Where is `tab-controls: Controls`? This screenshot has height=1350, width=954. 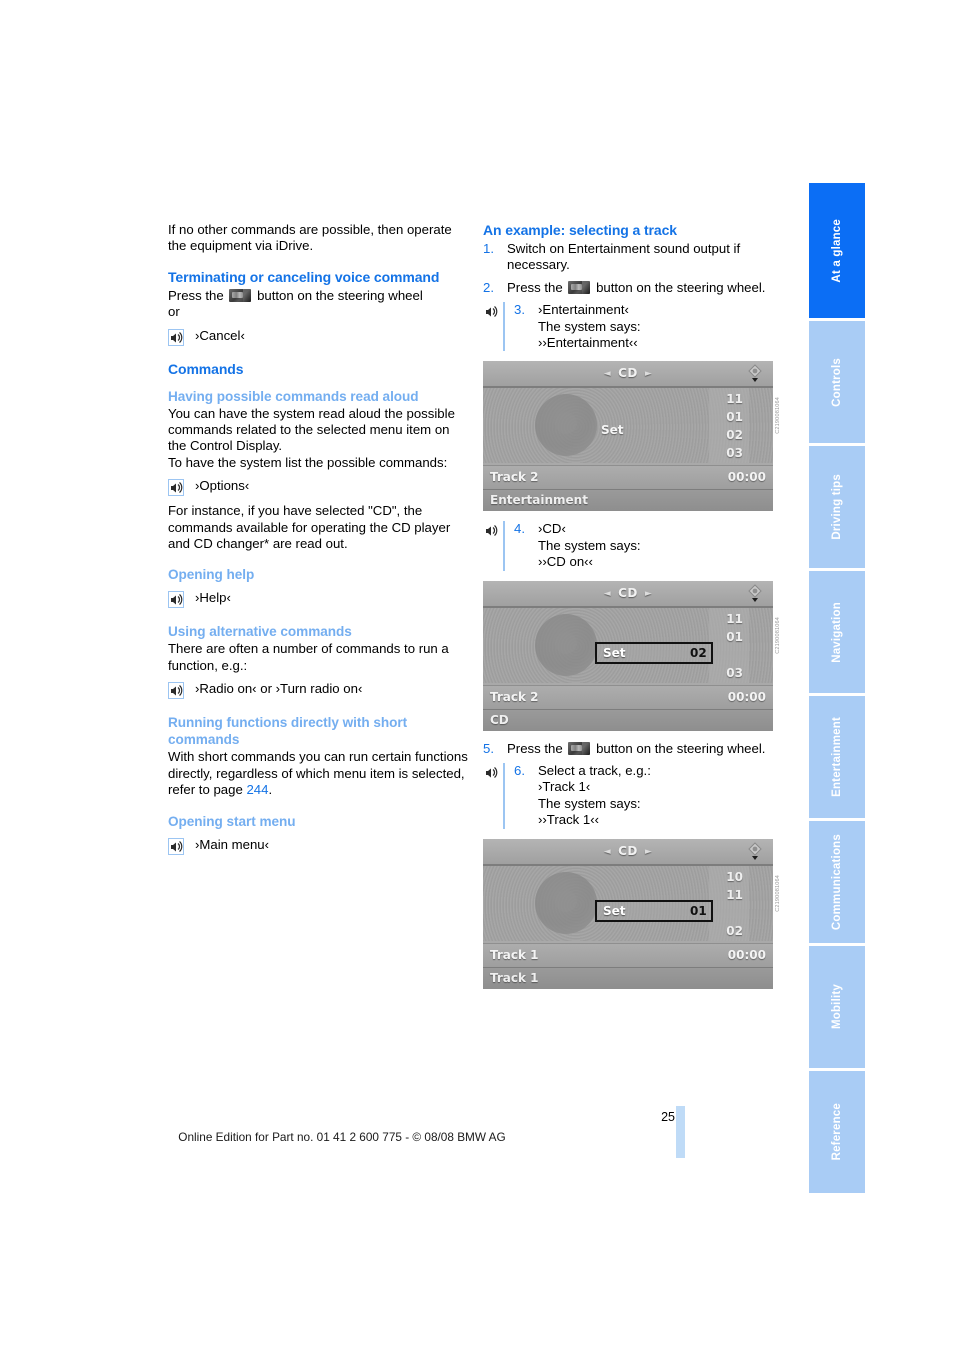
tab-controls: Controls is located at coordinates (837, 382).